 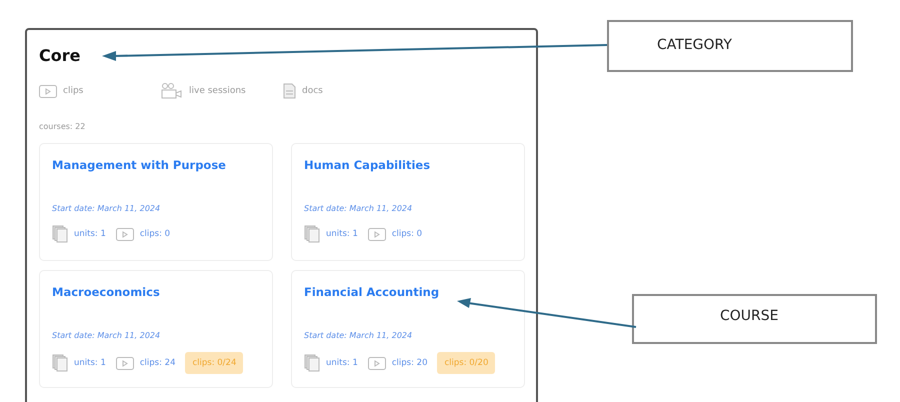 What do you see at coordinates (730, 46) in the screenshot?
I see `callout-box: CATEGORY` at bounding box center [730, 46].